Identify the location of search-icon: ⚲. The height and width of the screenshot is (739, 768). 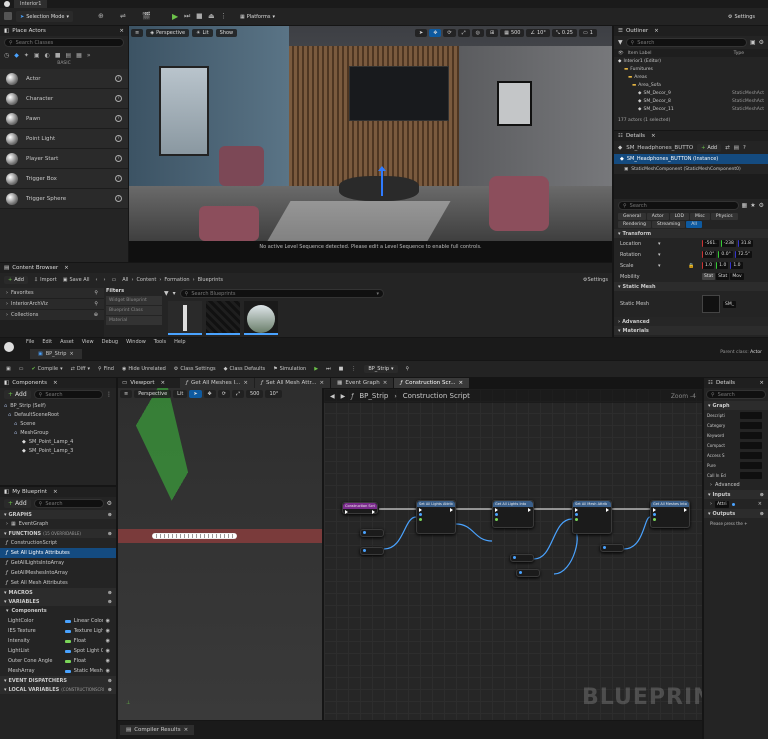
(96, 304).